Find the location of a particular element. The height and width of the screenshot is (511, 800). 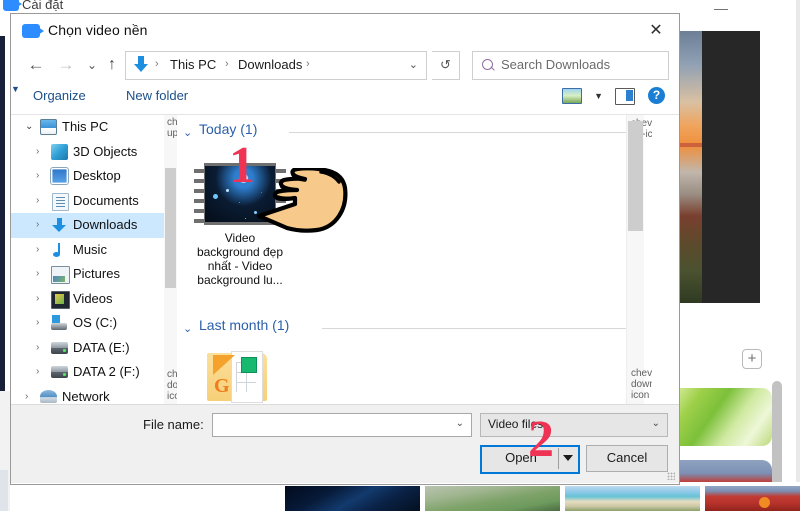

sidebar-item-pictures: › Pictures is located at coordinates (87, 274).